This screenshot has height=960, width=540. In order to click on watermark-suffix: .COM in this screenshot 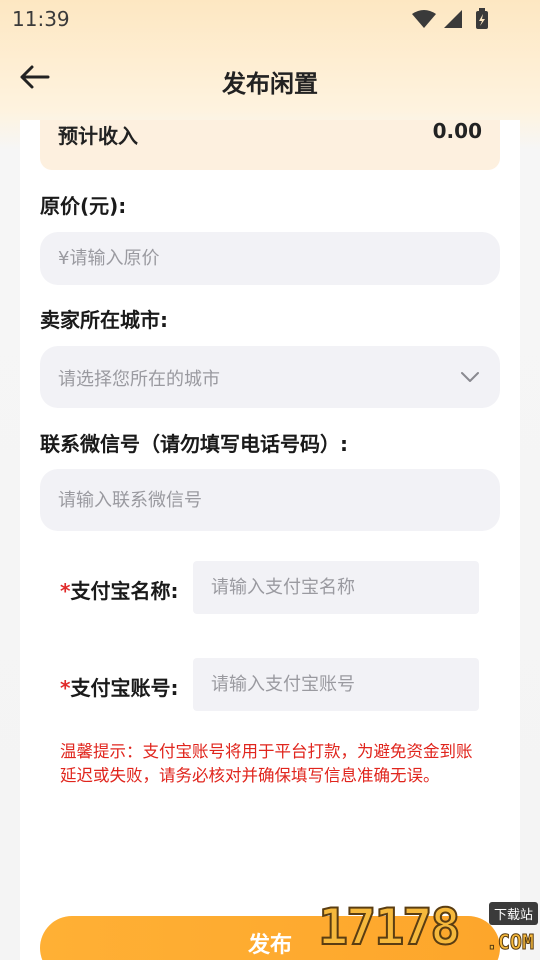, I will do `click(509, 942)`.